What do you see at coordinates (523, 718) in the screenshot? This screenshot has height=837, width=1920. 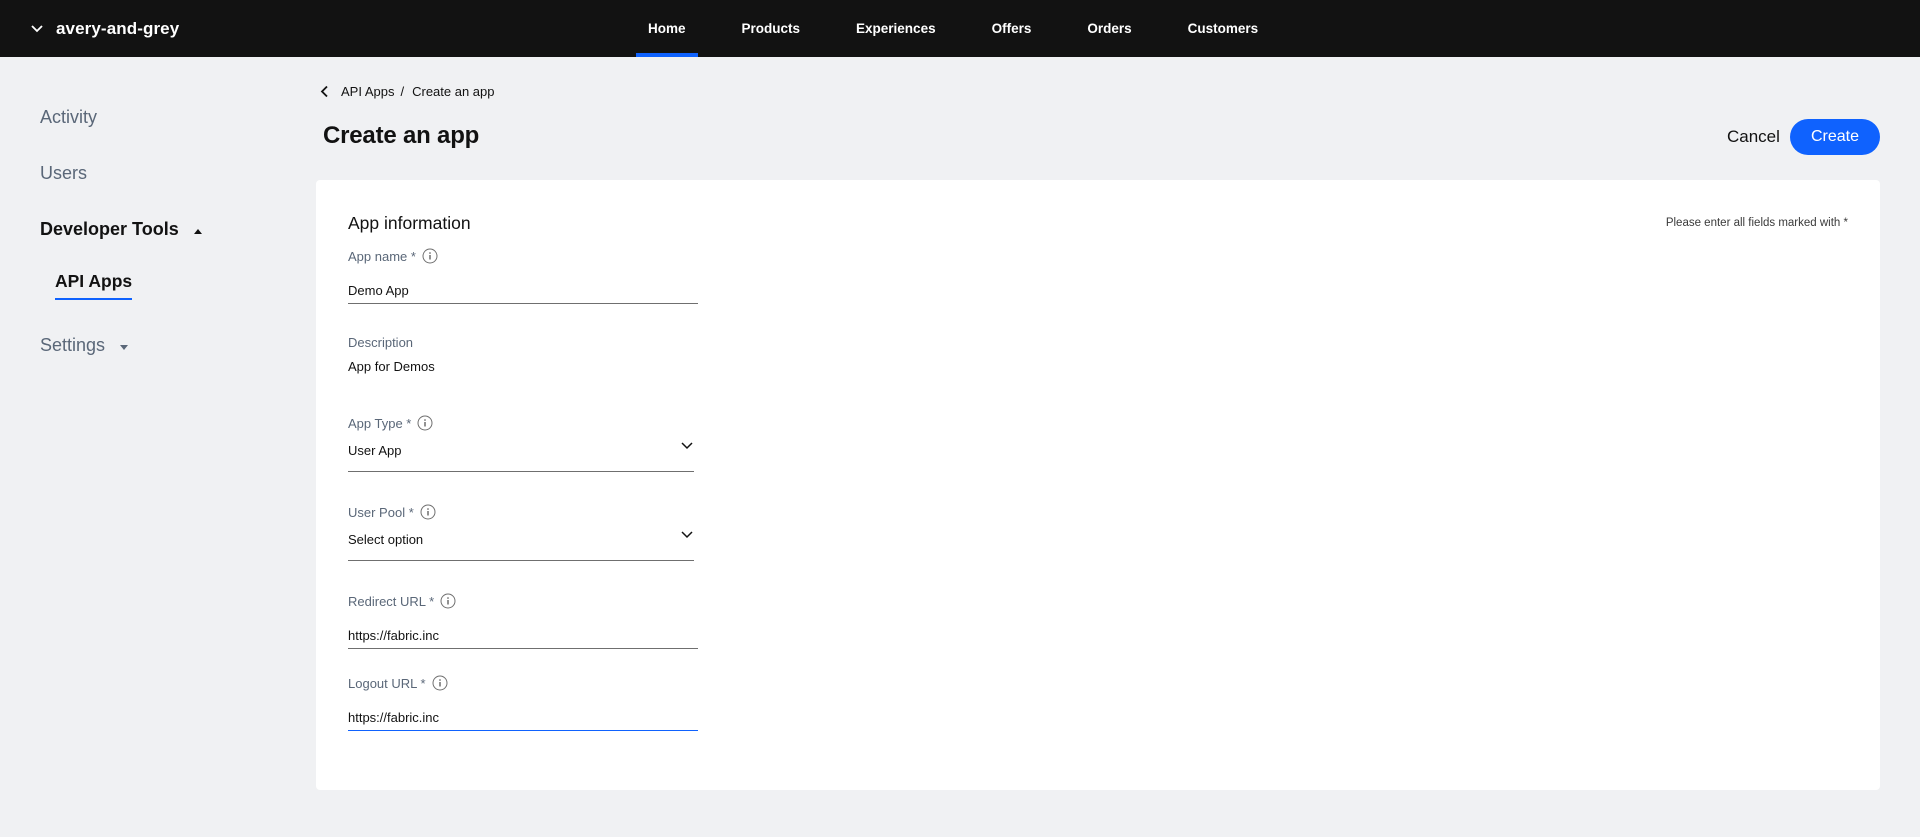 I see `logout-url-input` at bounding box center [523, 718].